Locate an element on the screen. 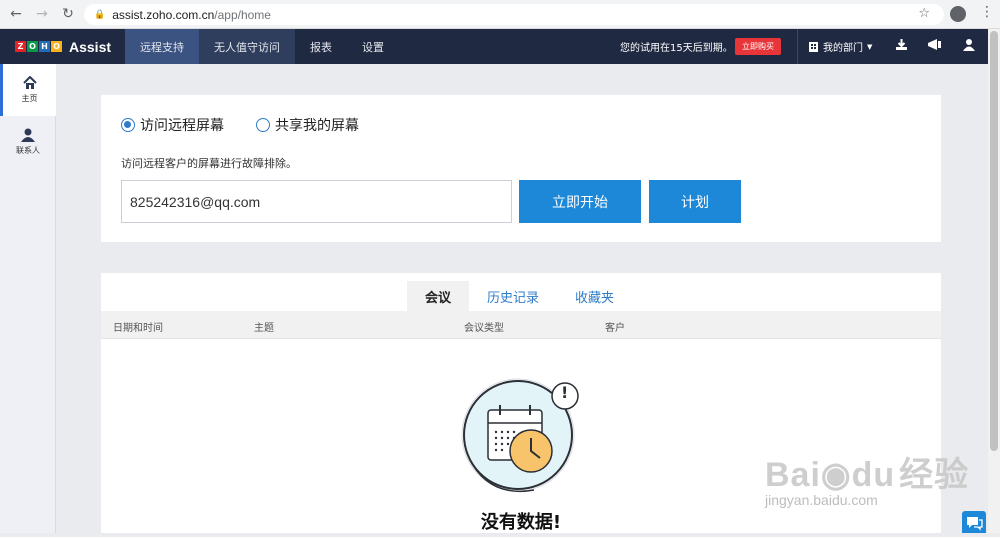 Image resolution: width=1000 pixels, height=537 pixels. product-name: Assist is located at coordinates (90, 46).